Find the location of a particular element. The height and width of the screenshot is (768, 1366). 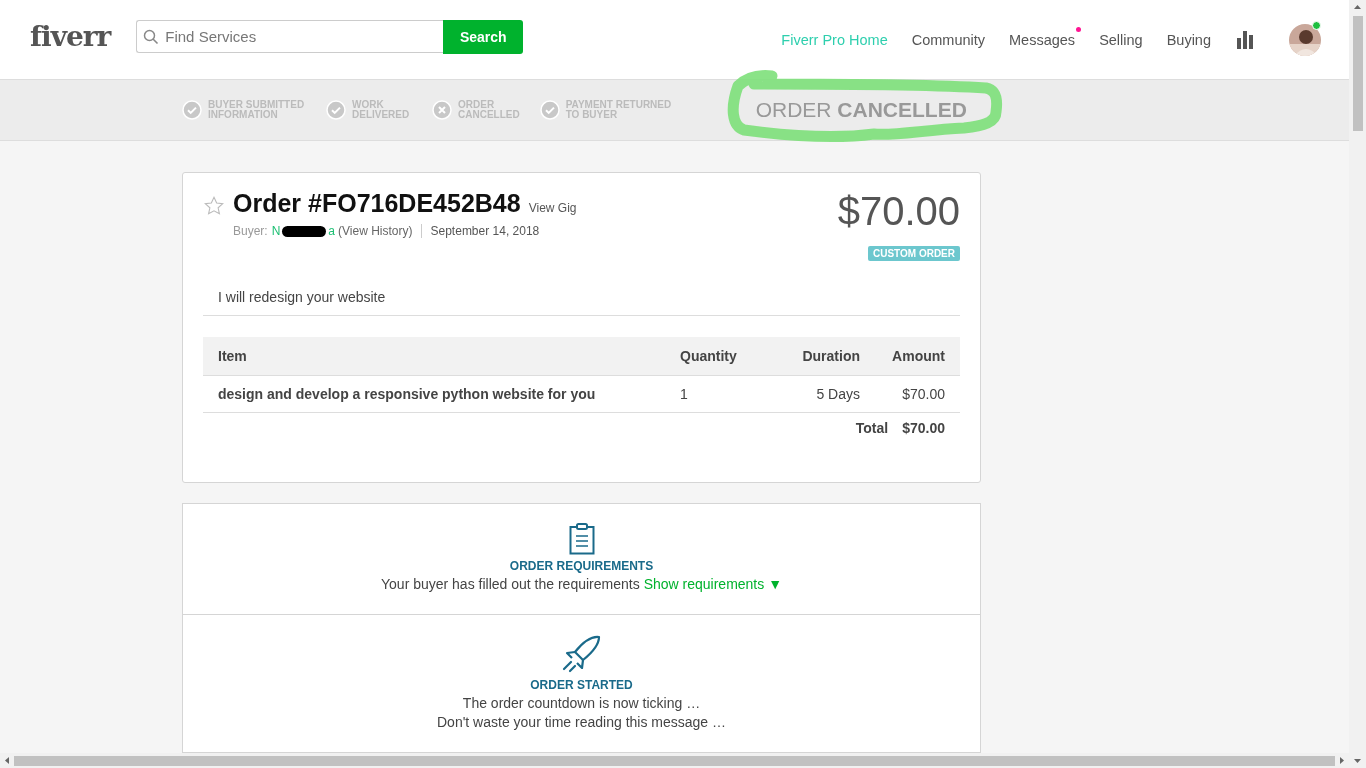

event-text: Your buyer has filled out the requirements is located at coordinates (510, 584).